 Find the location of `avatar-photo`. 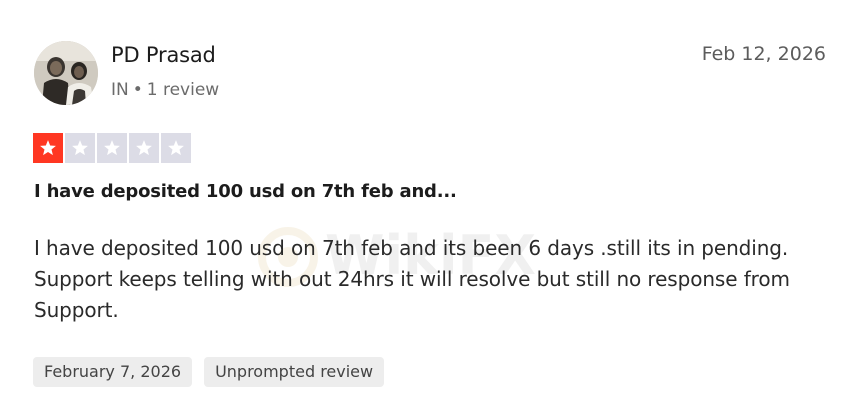

avatar-photo is located at coordinates (66, 73).